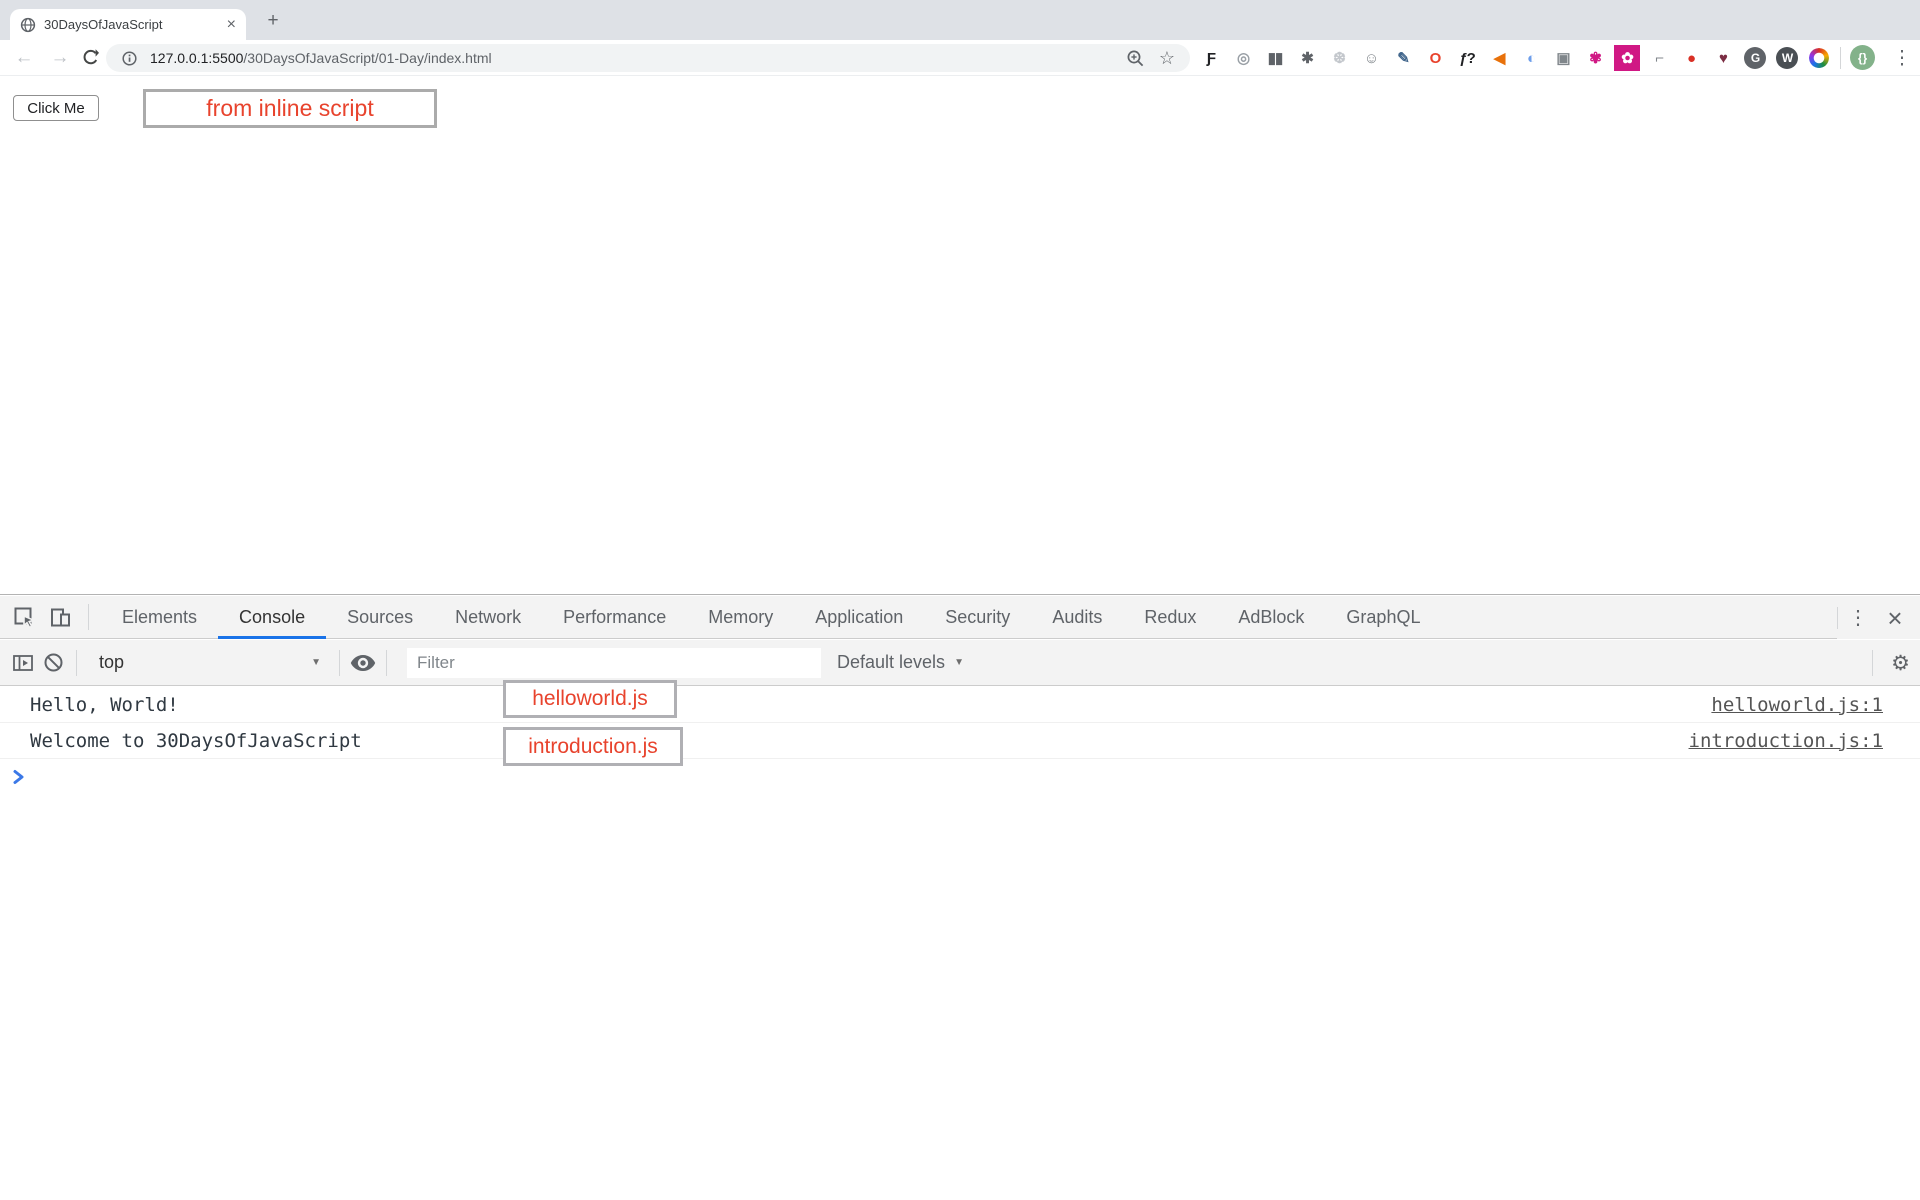  What do you see at coordinates (1135, 58) in the screenshot?
I see `zoom-icon` at bounding box center [1135, 58].